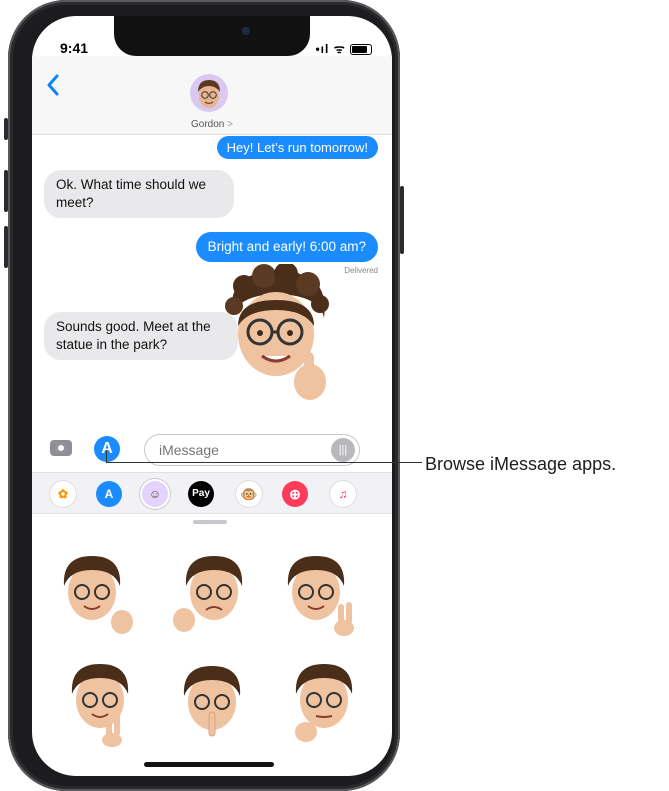  I want to click on message-bubble-outgoing: Hey! Let’s run tomorrow!, so click(297, 147).